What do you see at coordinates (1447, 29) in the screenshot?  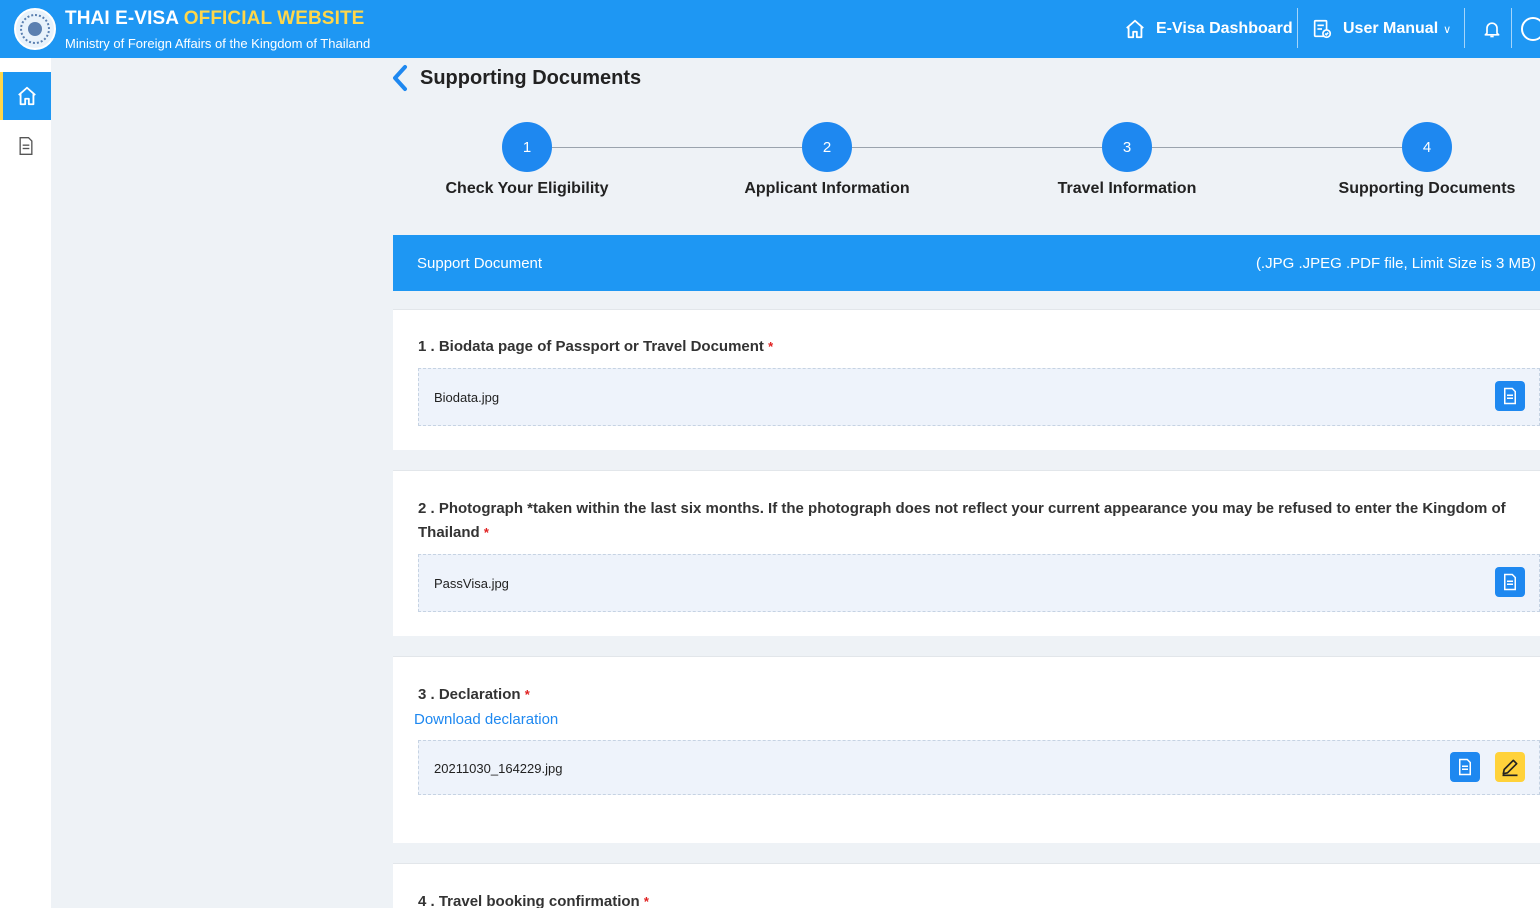 I see `chevron-down-icon: ∨` at bounding box center [1447, 29].